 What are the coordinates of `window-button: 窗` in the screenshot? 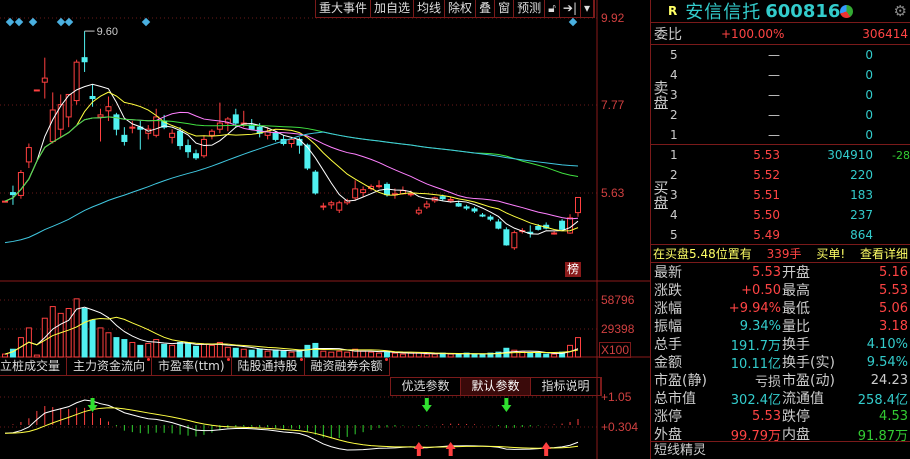 It's located at (505, 8).